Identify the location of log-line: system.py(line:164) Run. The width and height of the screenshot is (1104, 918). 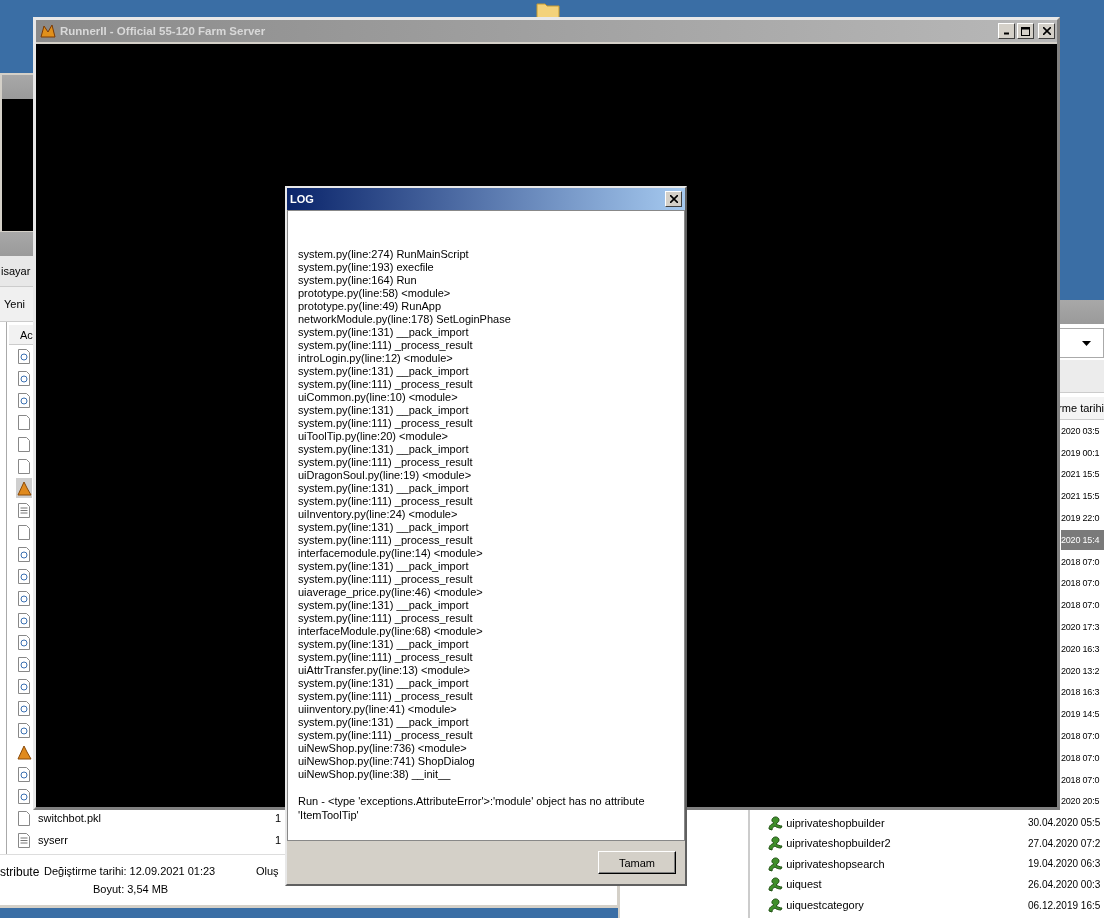
(358, 280).